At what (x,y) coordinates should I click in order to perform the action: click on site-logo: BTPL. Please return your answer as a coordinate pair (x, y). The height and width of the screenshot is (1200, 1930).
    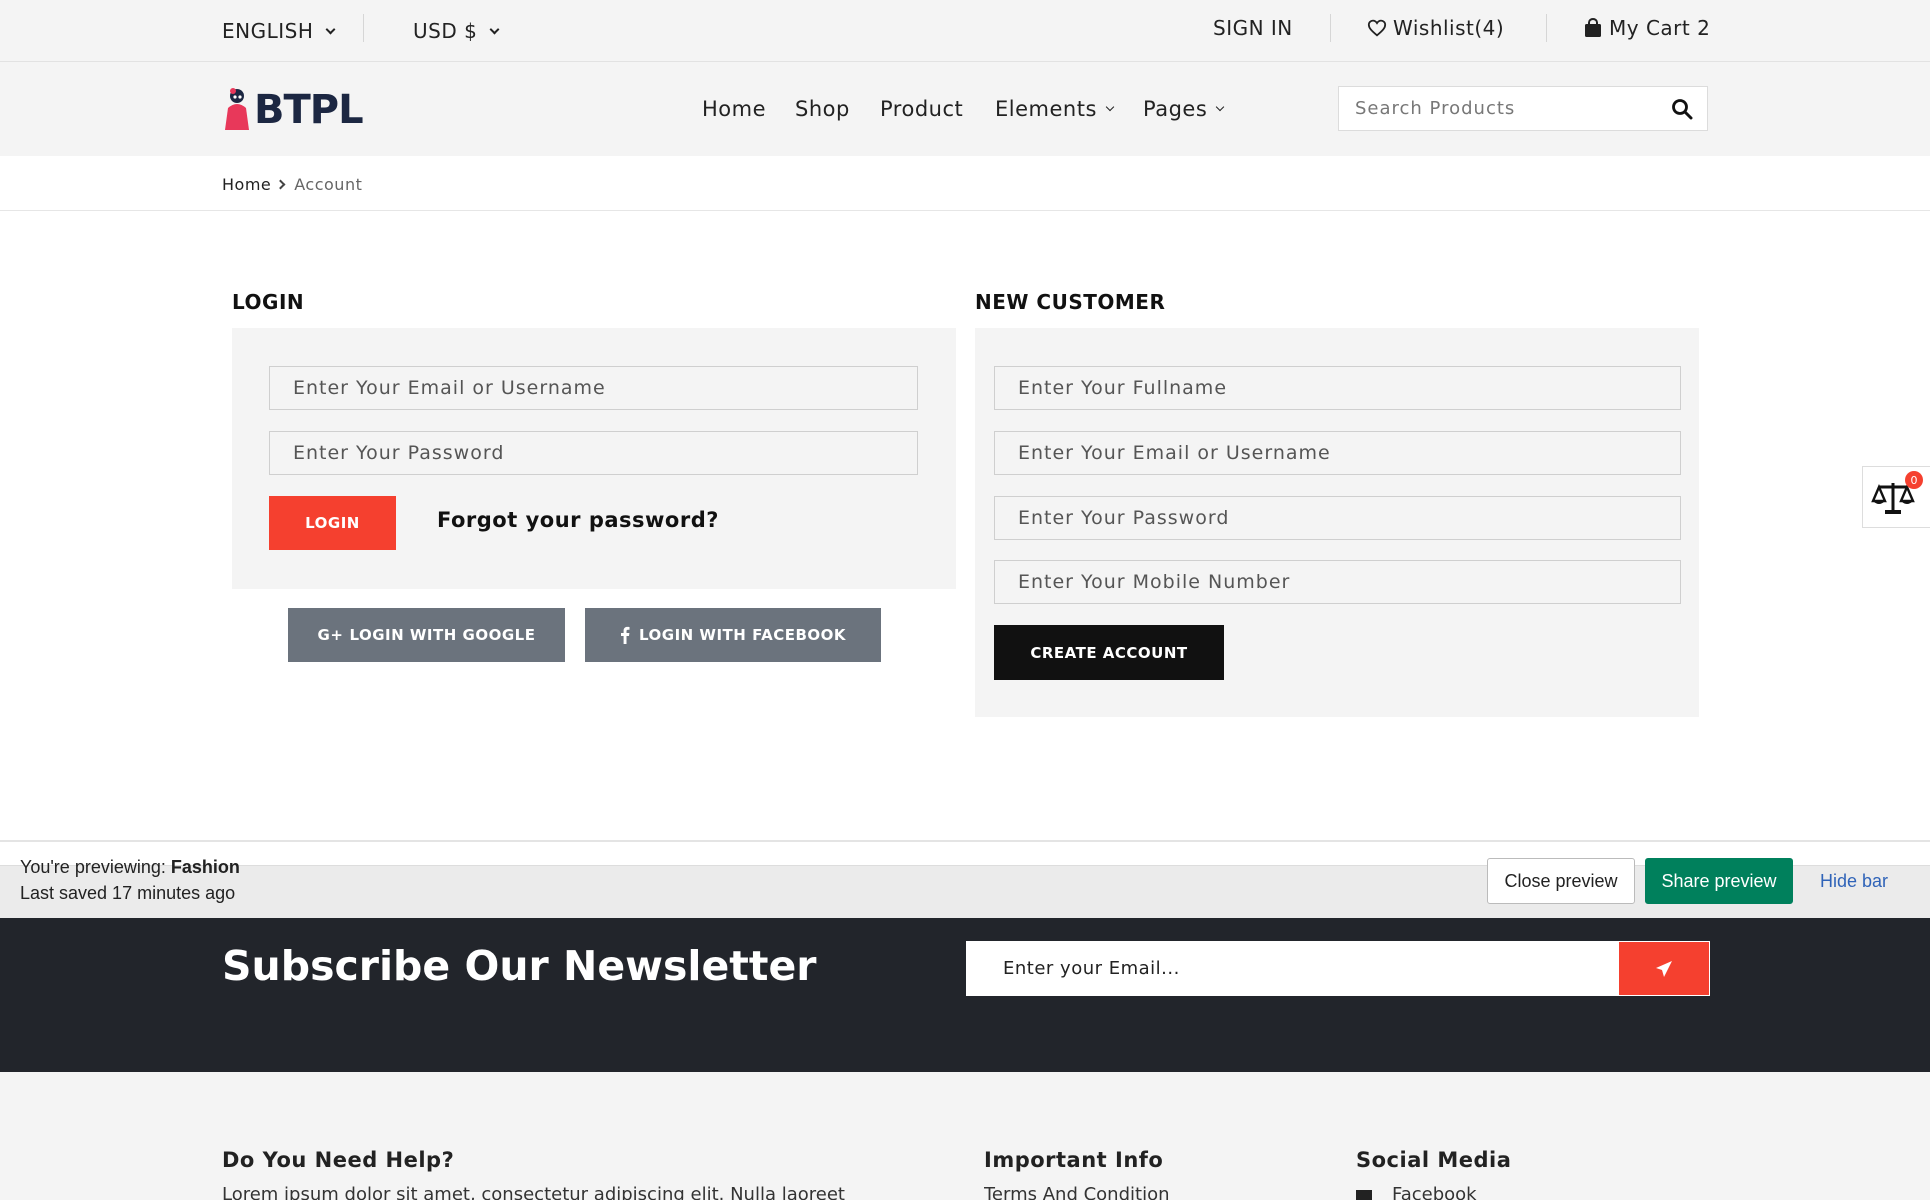
    Looking at the image, I should click on (293, 110).